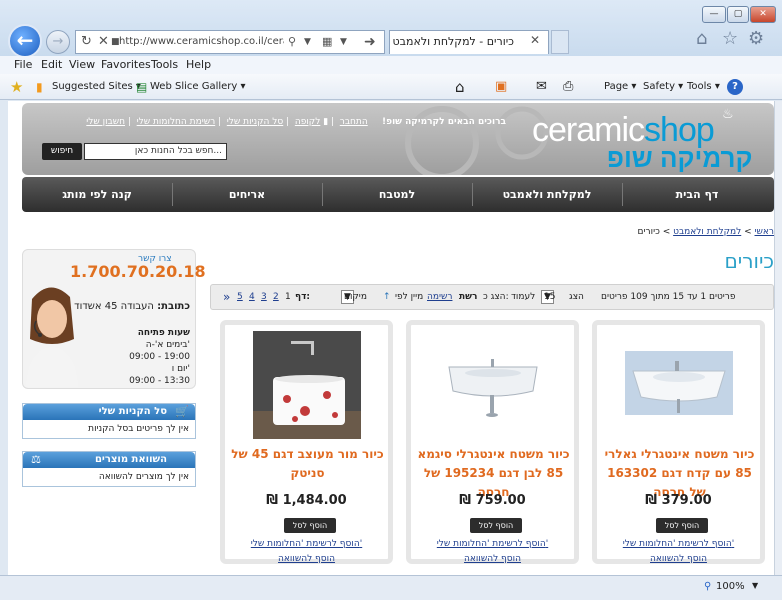 This screenshot has height=600, width=782. Describe the element at coordinates (749, 261) in the screenshot. I see `page-title: כיורים` at that location.